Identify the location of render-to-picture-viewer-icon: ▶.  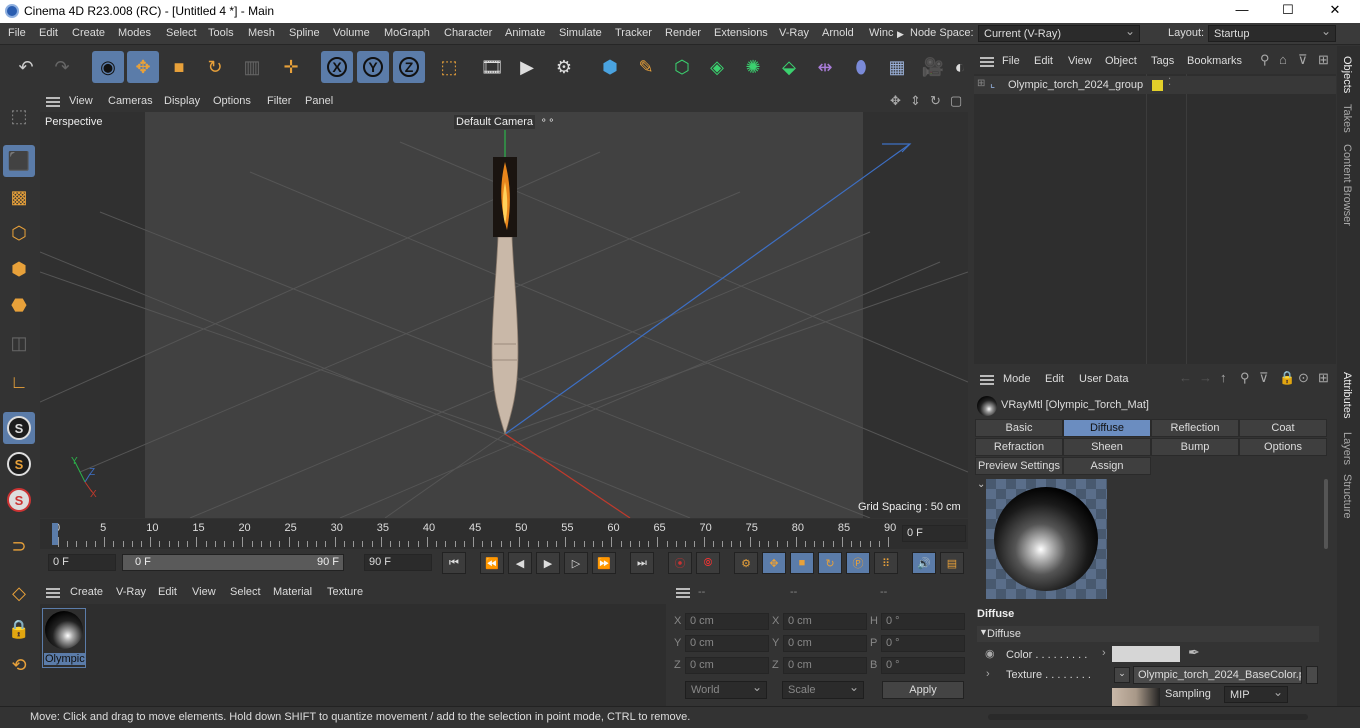
(527, 67).